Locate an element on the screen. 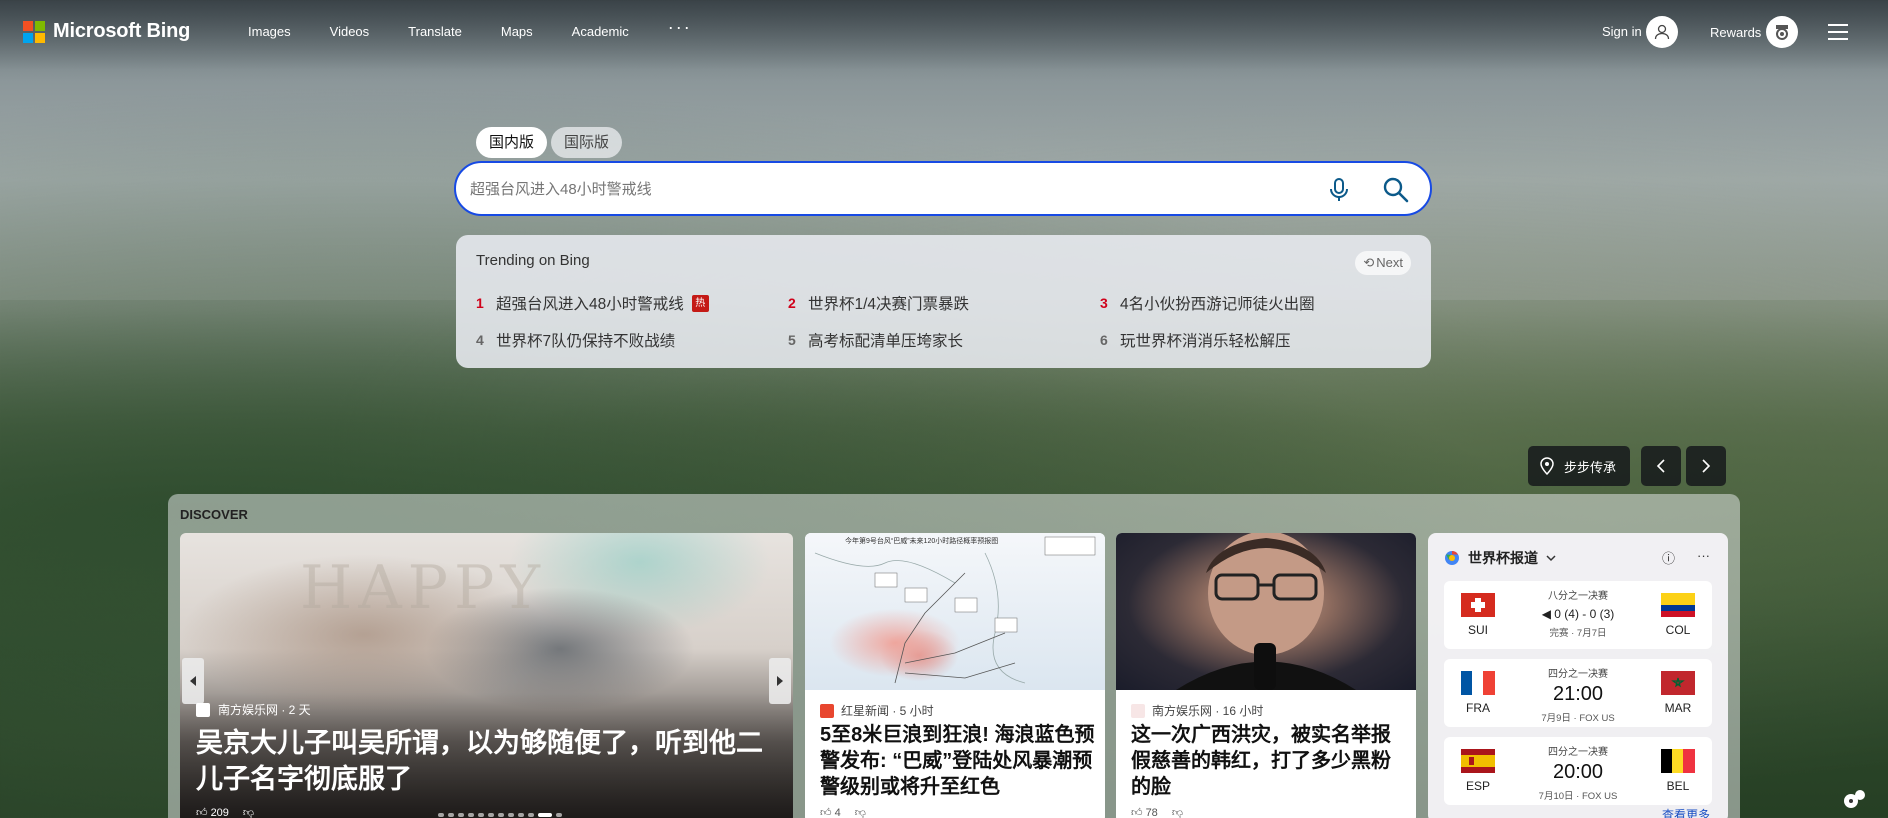  user-icon is located at coordinates (1662, 32).